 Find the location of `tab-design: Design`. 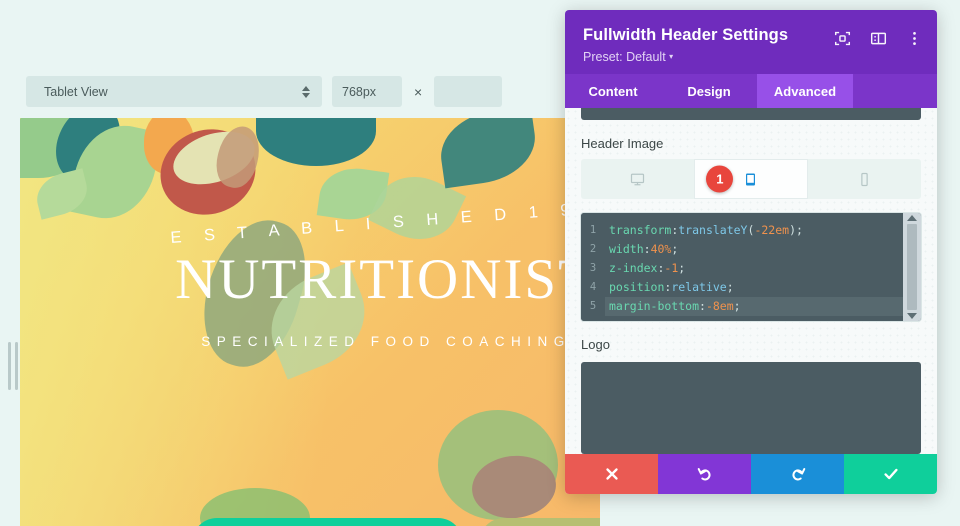

tab-design: Design is located at coordinates (709, 91).